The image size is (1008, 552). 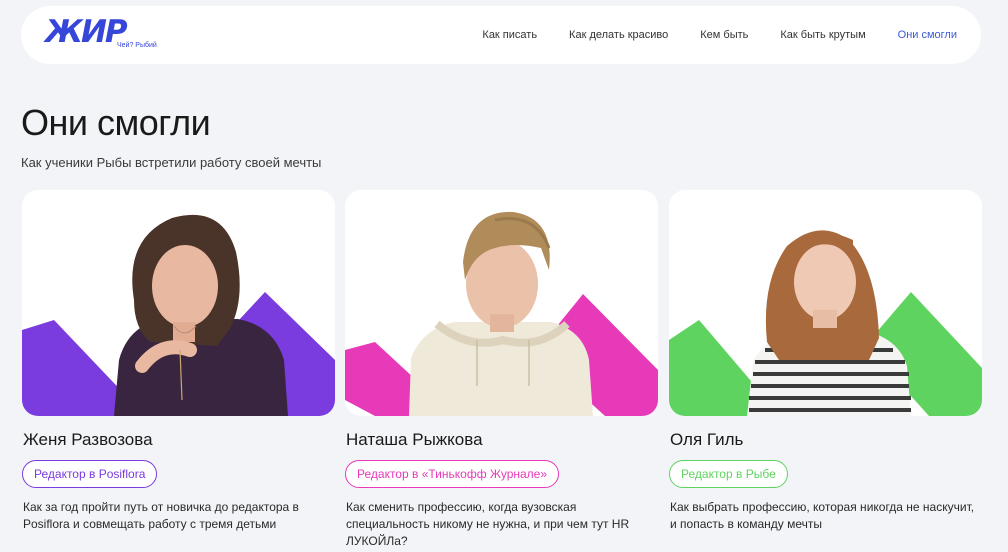 I want to click on story-card-name: Наташа Рыжкова, so click(x=414, y=439).